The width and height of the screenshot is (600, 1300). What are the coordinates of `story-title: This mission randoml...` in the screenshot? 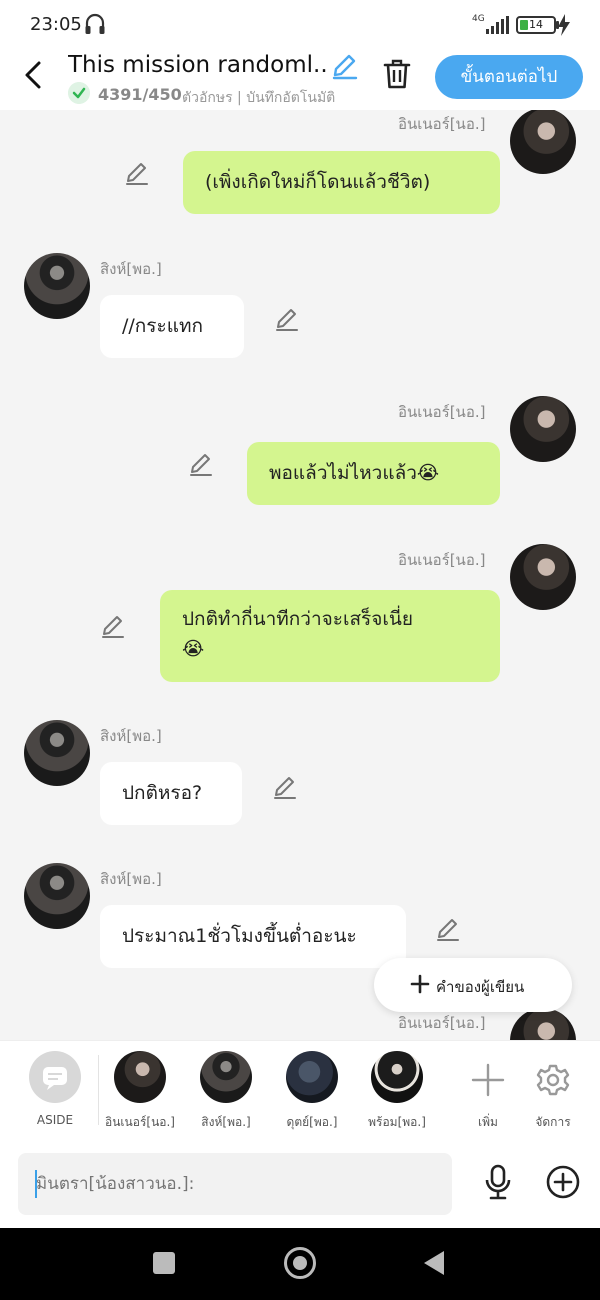 It's located at (198, 65).